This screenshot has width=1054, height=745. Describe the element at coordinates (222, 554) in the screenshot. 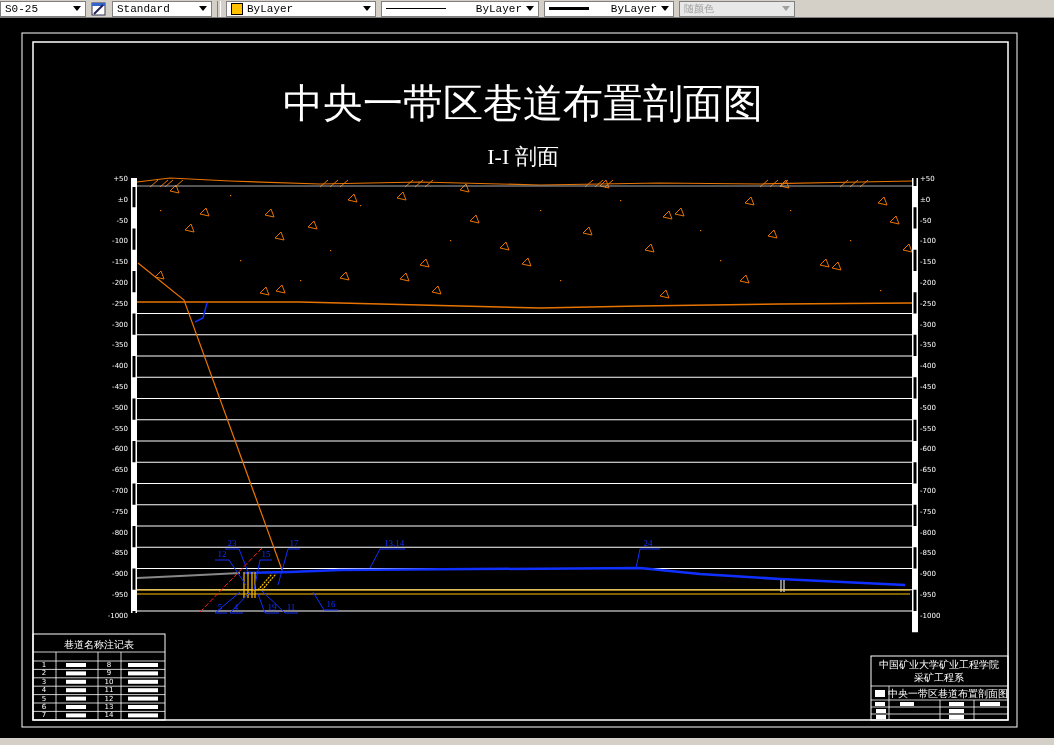

I see `roadway-label: 12` at that location.